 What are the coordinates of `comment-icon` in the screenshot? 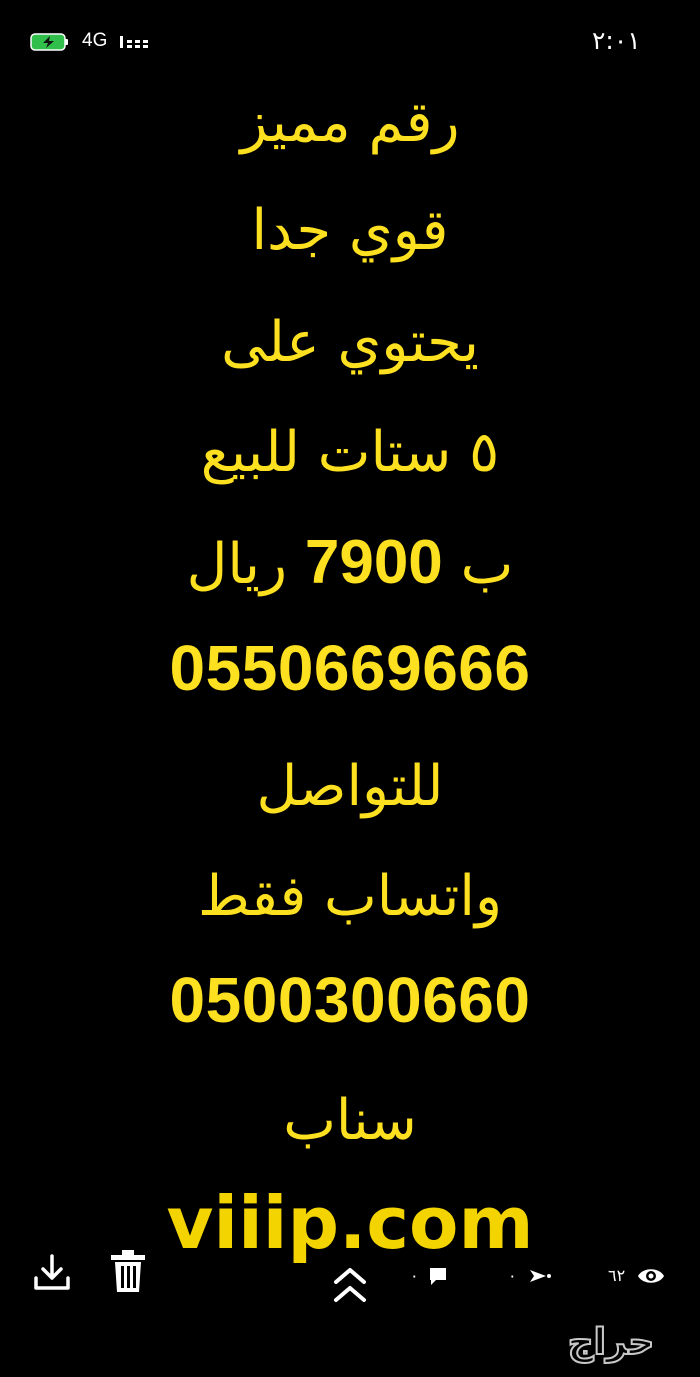 It's located at (438, 1276).